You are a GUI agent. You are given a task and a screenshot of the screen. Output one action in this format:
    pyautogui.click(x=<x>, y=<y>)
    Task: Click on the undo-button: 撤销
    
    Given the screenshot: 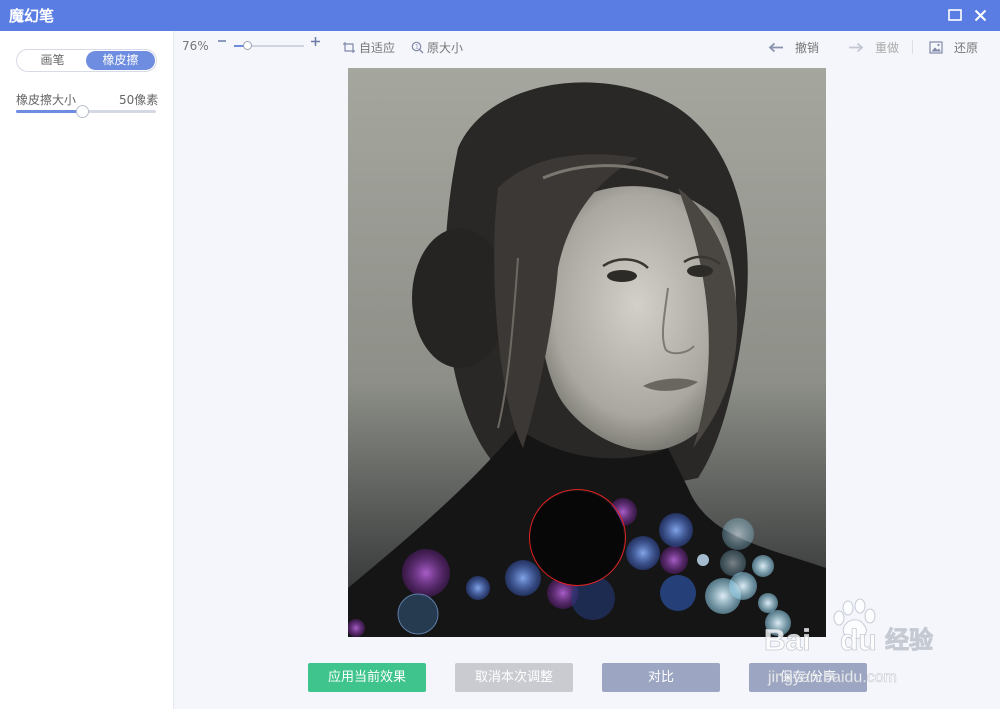 What is the action you would take?
    pyautogui.click(x=793, y=47)
    